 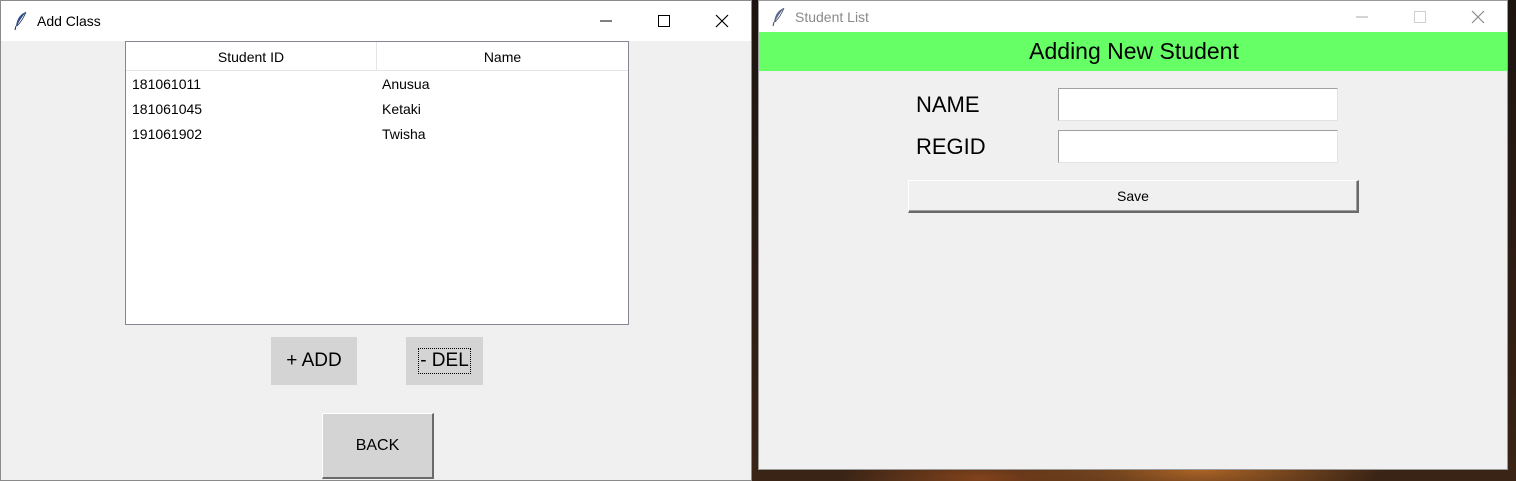 What do you see at coordinates (1133, 196) in the screenshot?
I see `save-button: Save` at bounding box center [1133, 196].